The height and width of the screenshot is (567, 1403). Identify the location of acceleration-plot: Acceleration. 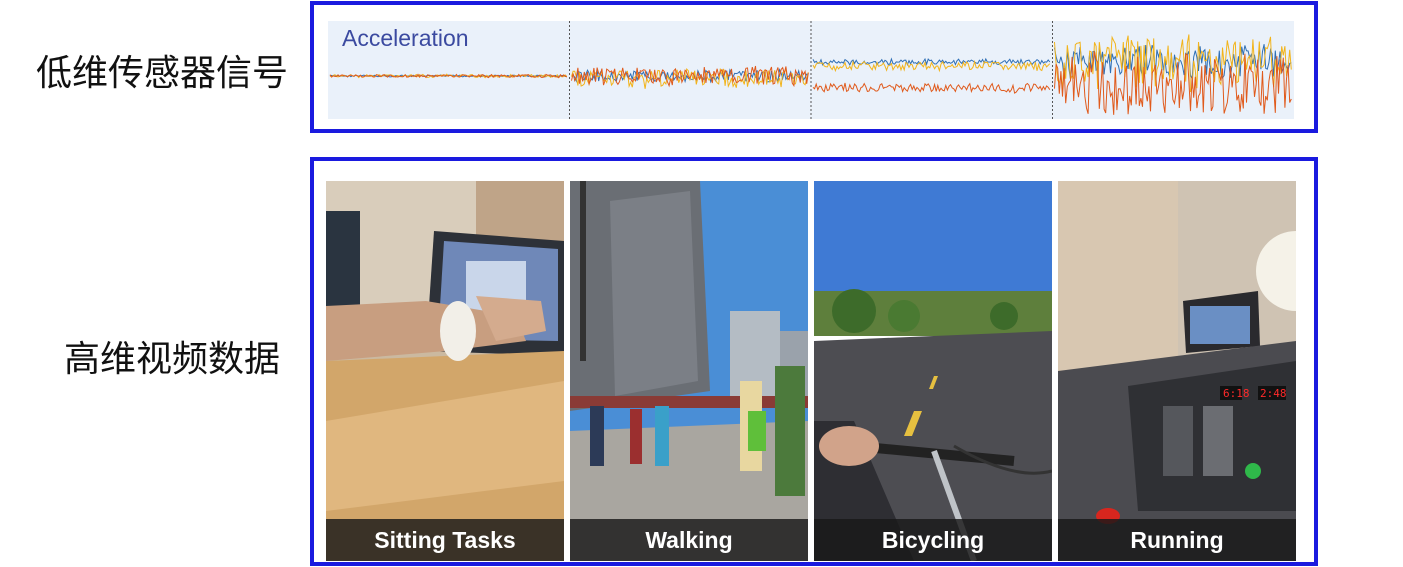
(811, 70).